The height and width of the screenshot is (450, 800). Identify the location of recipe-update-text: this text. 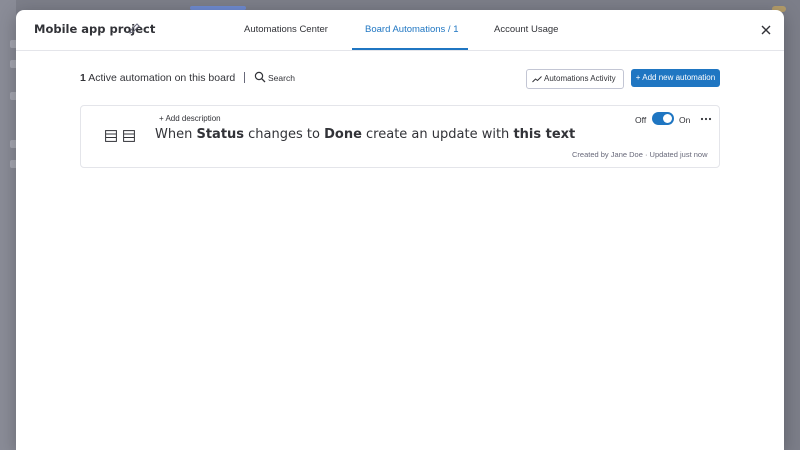
(544, 134).